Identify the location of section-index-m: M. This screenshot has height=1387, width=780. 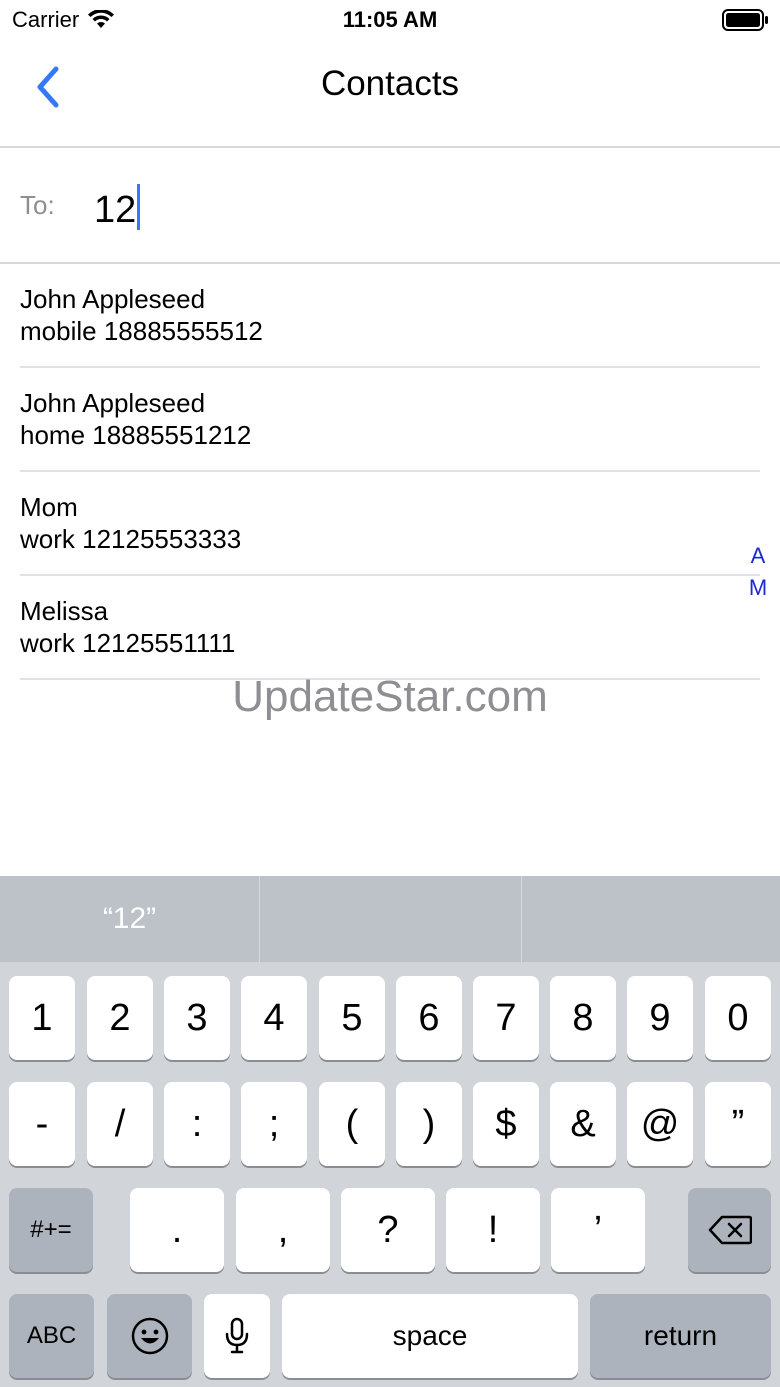
(758, 588).